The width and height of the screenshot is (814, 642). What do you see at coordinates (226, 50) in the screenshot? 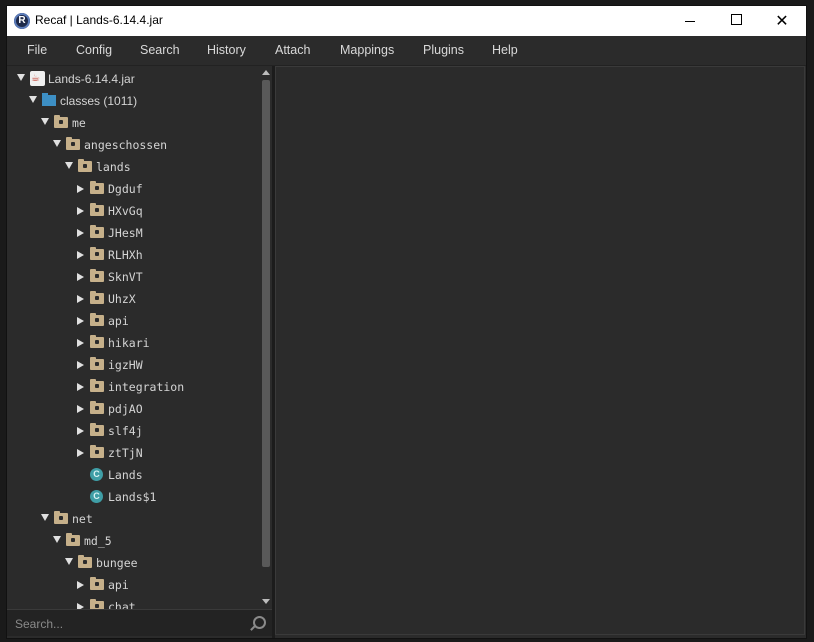
I see `menu-history: History` at bounding box center [226, 50].